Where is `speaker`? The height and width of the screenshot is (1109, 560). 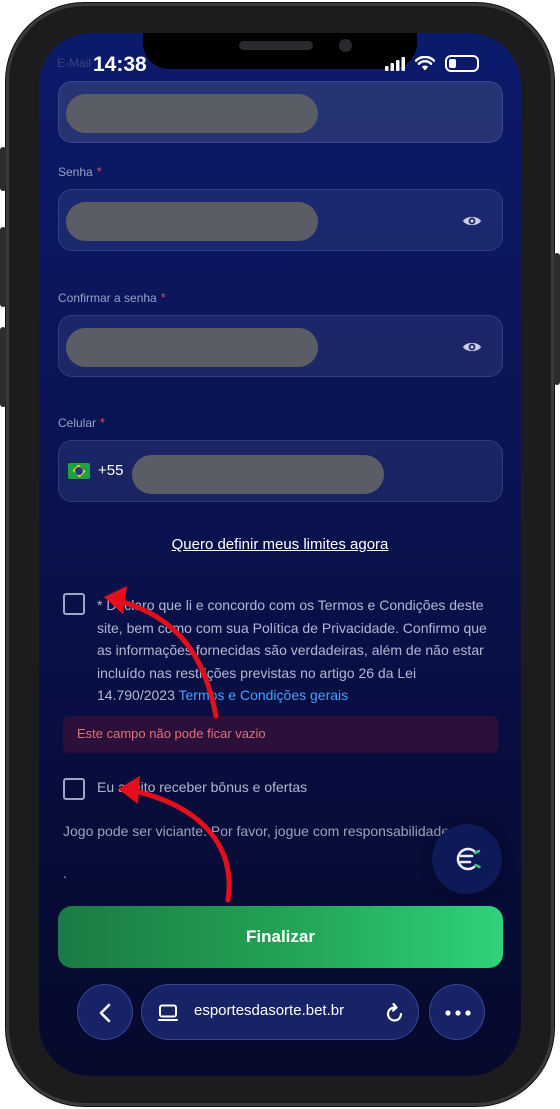 speaker is located at coordinates (276, 45).